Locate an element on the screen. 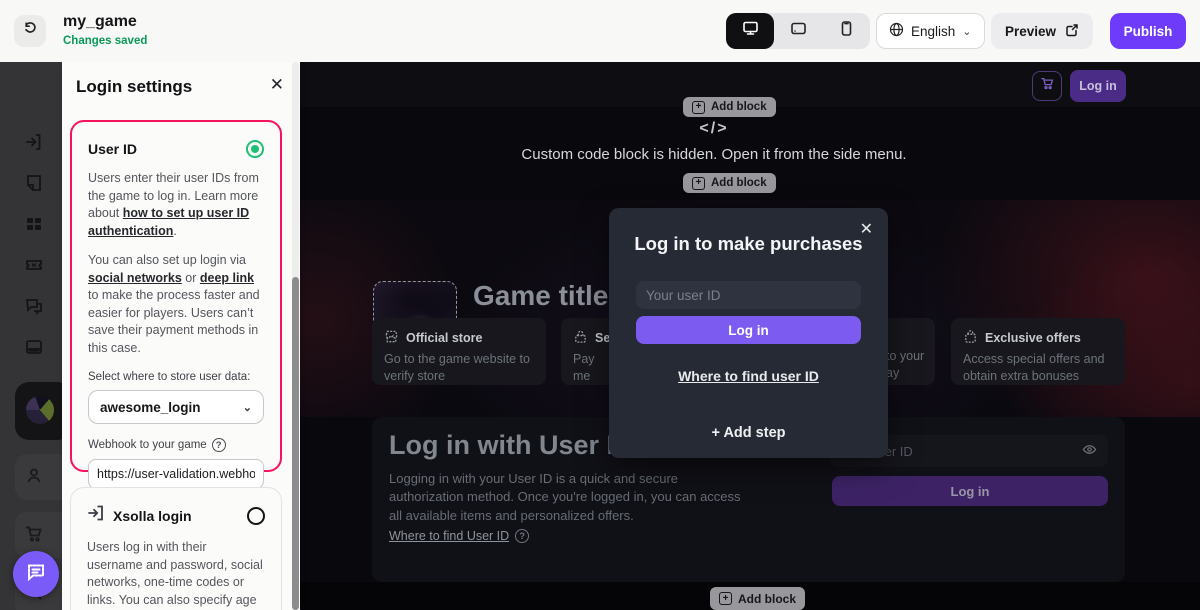 Image resolution: width=1200 pixels, height=610 pixels. sidebar-item-account is located at coordinates (38, 477).